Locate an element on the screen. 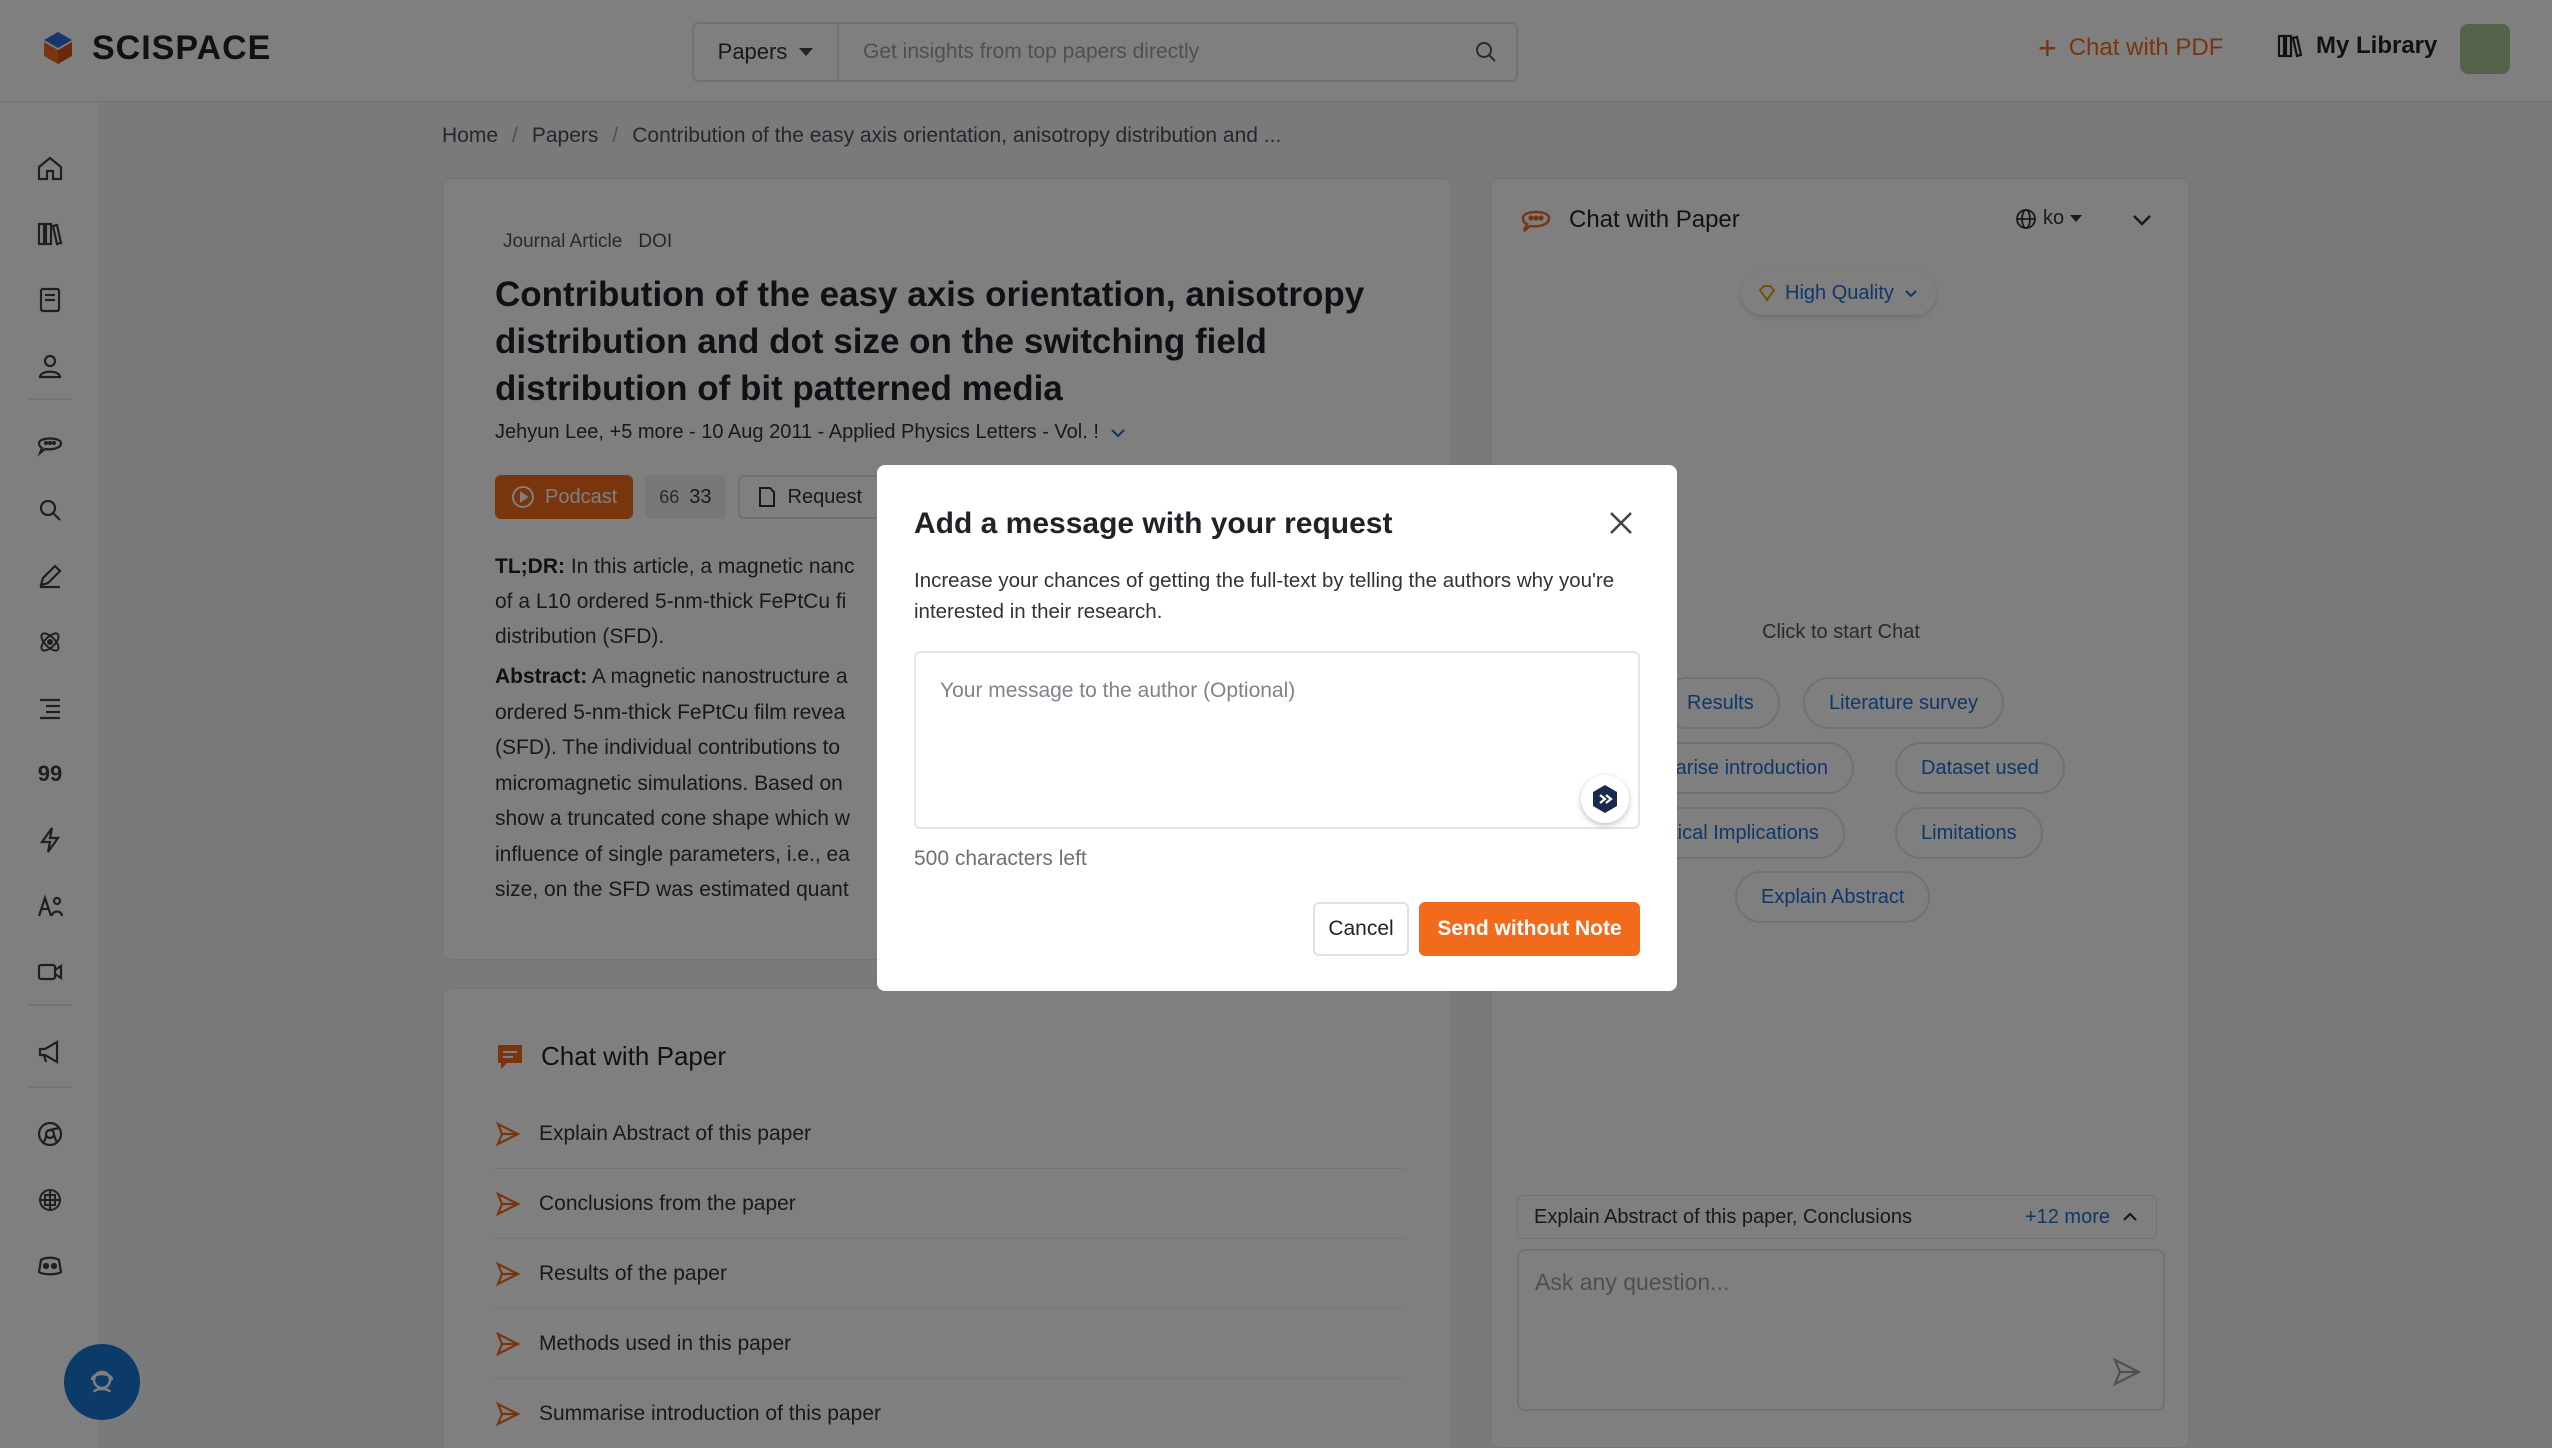 The image size is (2552, 1448). author-message-input is located at coordinates (1277, 740).